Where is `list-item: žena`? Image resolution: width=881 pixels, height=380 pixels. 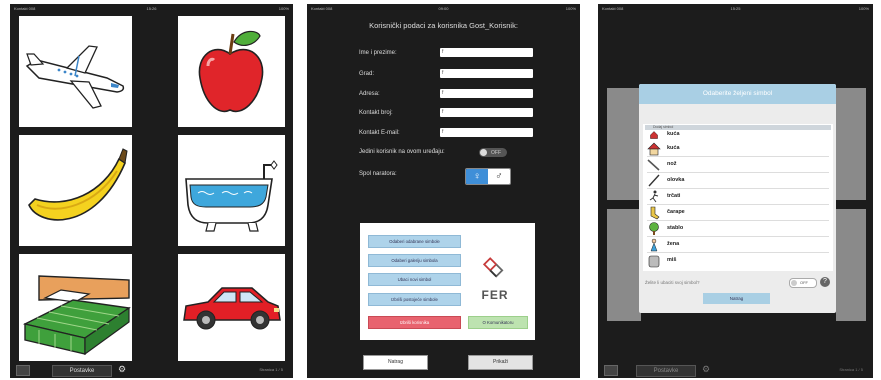 list-item: žena is located at coordinates (738, 245).